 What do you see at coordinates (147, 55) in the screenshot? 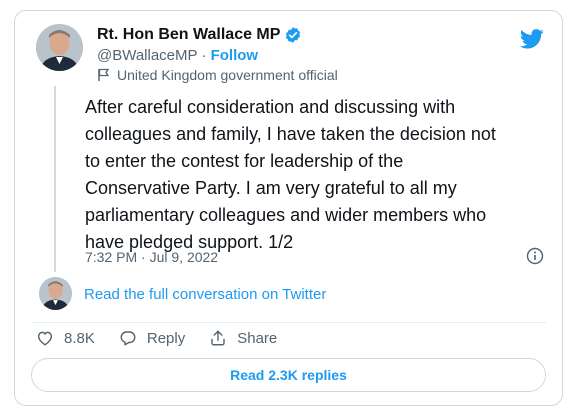
I see `author-handle: @BWallaceMP` at bounding box center [147, 55].